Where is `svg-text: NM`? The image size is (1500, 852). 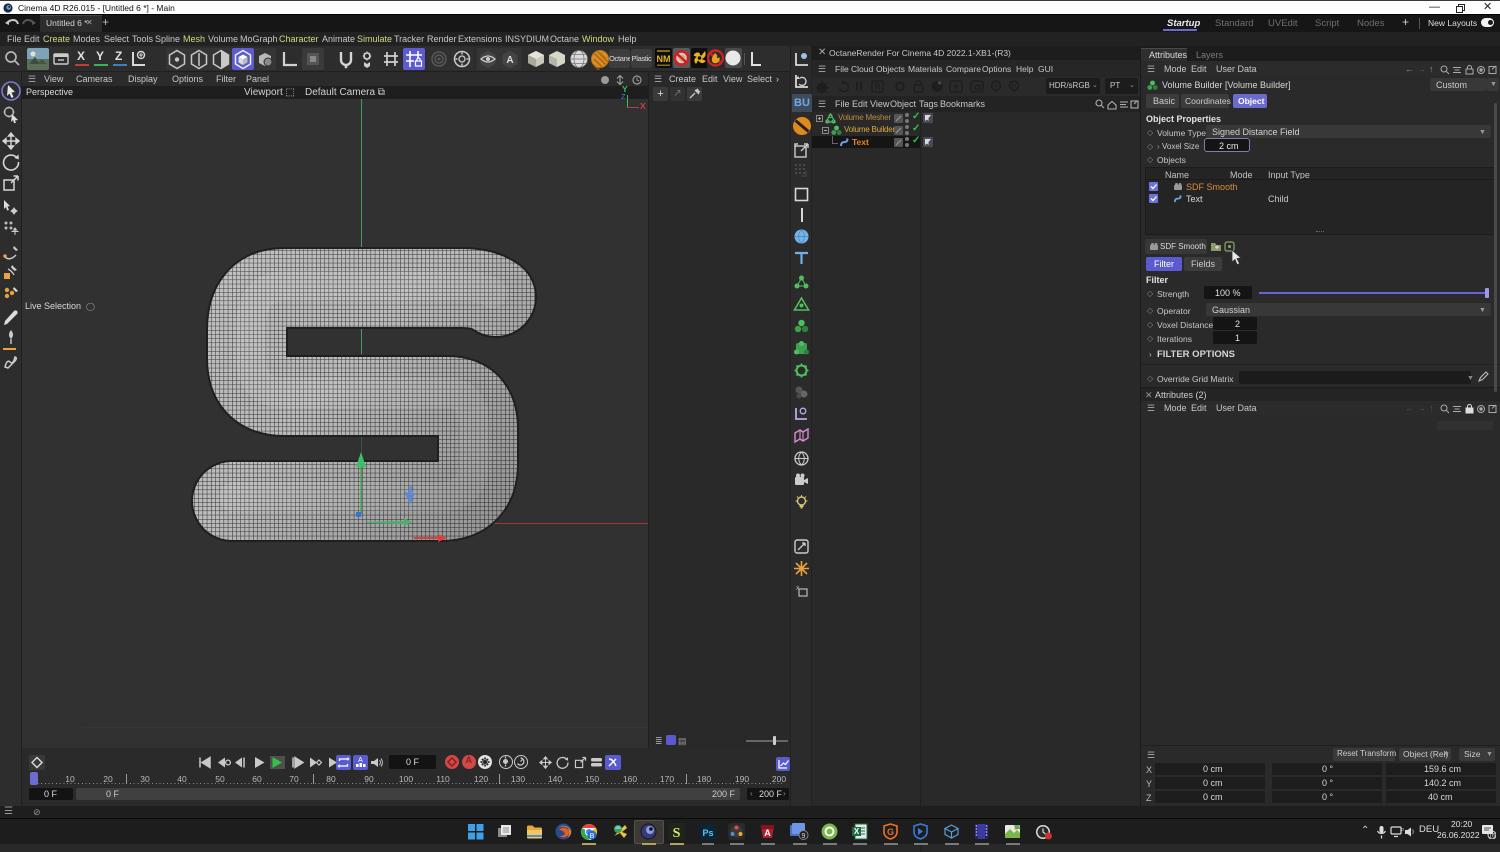
svg-text: NM is located at coordinates (664, 59).